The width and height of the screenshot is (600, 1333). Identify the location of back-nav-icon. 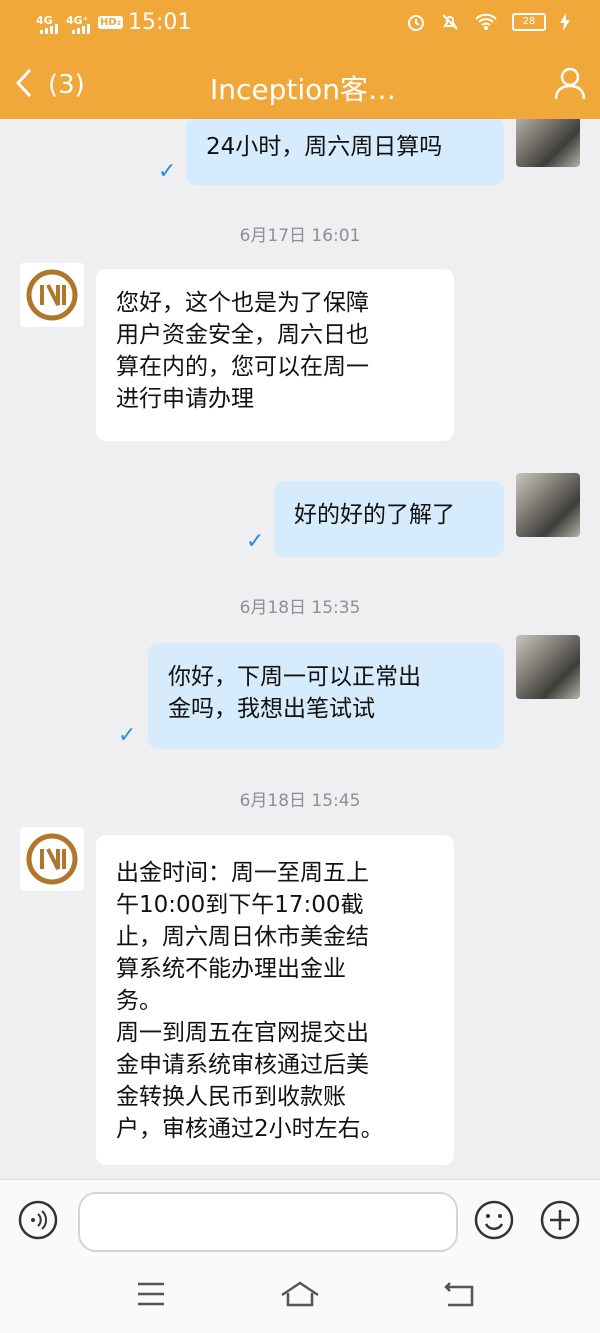
(458, 1294).